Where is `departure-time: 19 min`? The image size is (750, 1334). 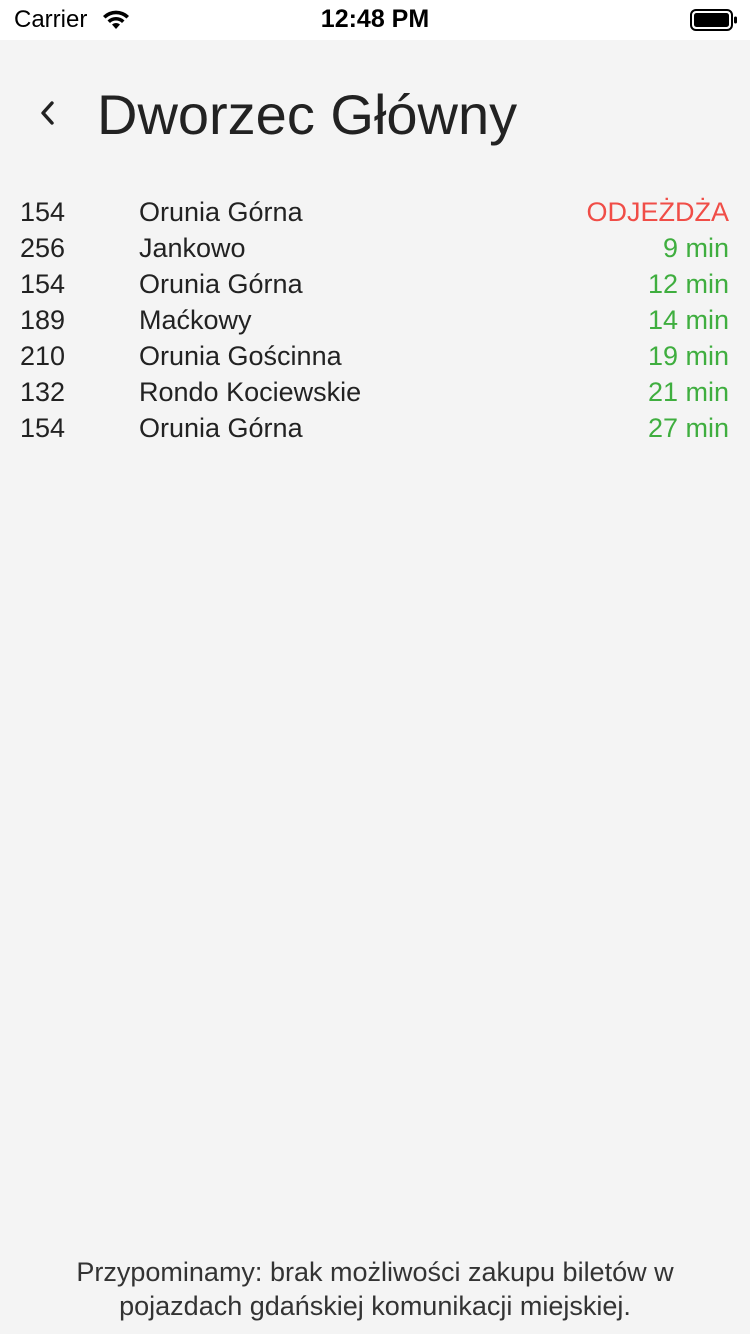
departure-time: 19 min is located at coordinates (688, 356).